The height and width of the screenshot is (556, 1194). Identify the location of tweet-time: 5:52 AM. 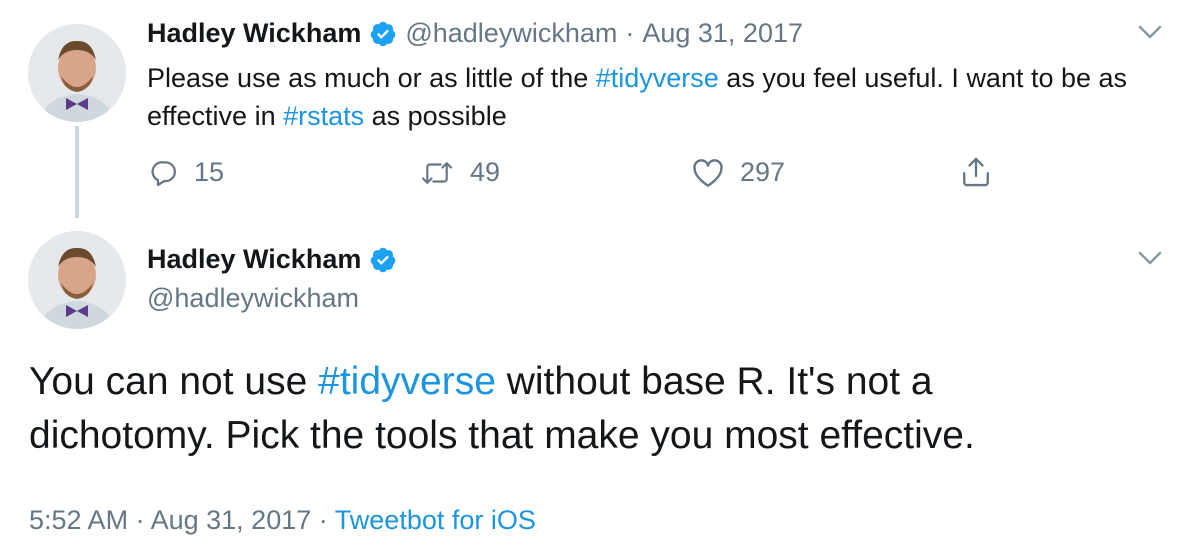
(78, 520).